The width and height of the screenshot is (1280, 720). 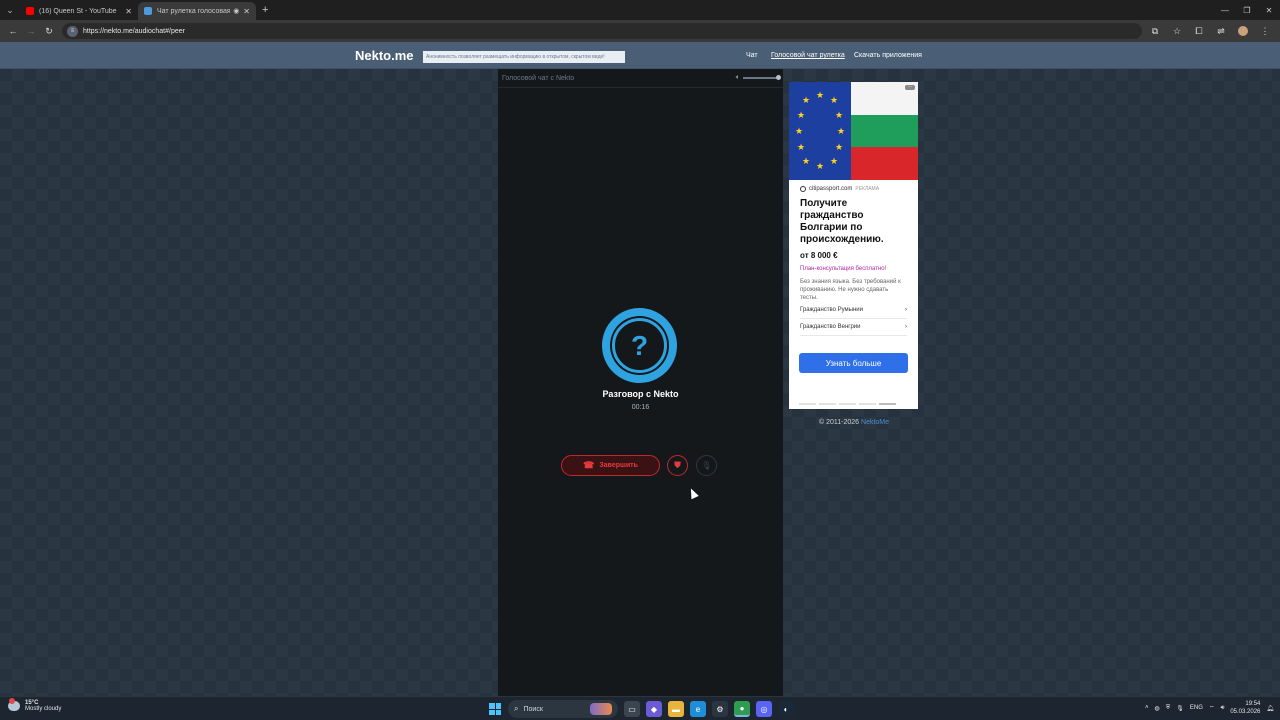 What do you see at coordinates (1223, 708) in the screenshot?
I see `volume-tray-icon: 🔊︎` at bounding box center [1223, 708].